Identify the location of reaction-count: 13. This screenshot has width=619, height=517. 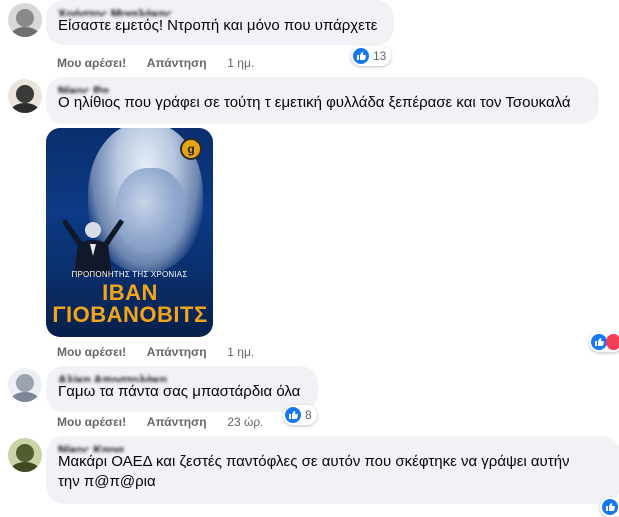
(371, 56).